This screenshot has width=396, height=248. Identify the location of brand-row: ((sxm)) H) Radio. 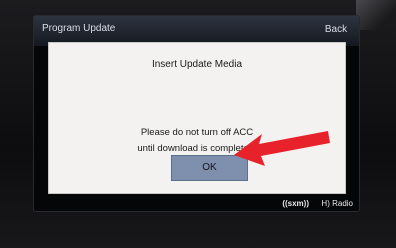
(196, 202).